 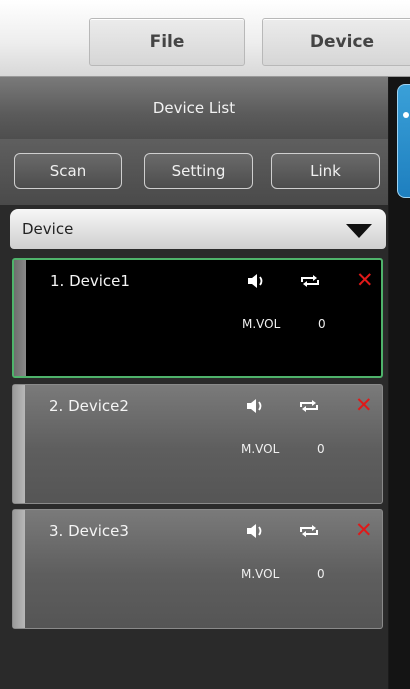 I want to click on device-toolbar: Scan Setting Link, so click(x=194, y=172).